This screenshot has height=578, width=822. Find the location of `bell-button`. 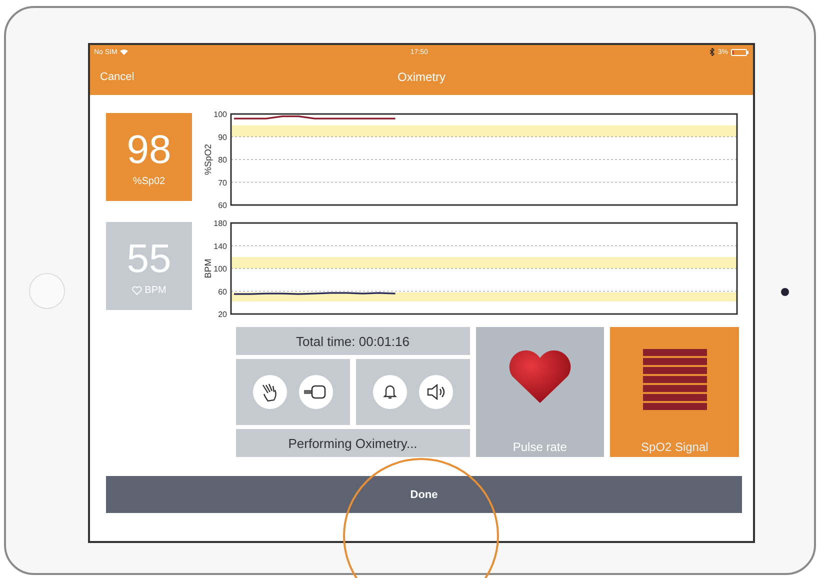

bell-button is located at coordinates (389, 392).